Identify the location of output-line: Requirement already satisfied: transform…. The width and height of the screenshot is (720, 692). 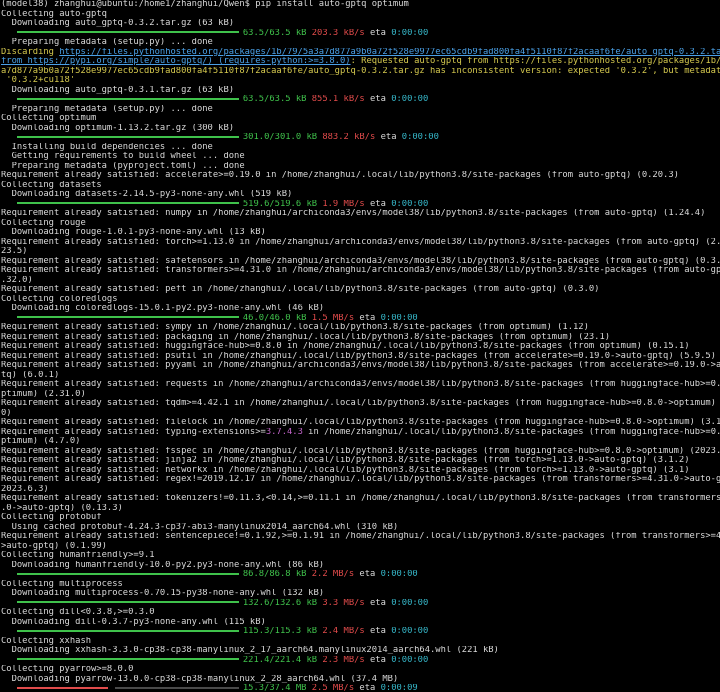
(360, 270).